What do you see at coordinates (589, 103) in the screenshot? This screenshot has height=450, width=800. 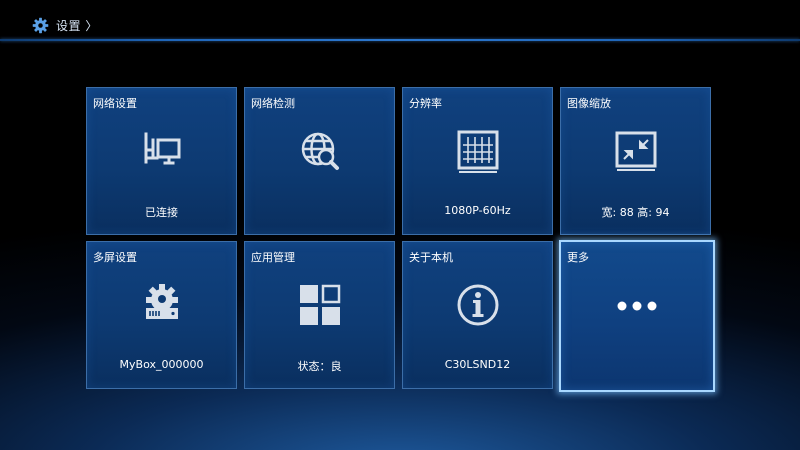 I see `tile-title: 图像缩放` at bounding box center [589, 103].